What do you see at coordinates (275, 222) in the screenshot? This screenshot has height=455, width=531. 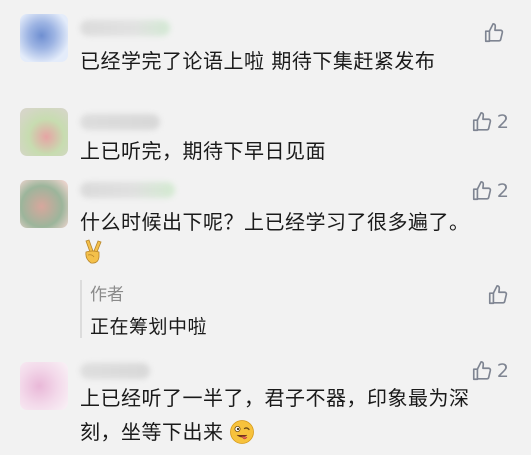 I see `comment-text: 什么时候出下呢？上已经学习了很多遍了。` at bounding box center [275, 222].